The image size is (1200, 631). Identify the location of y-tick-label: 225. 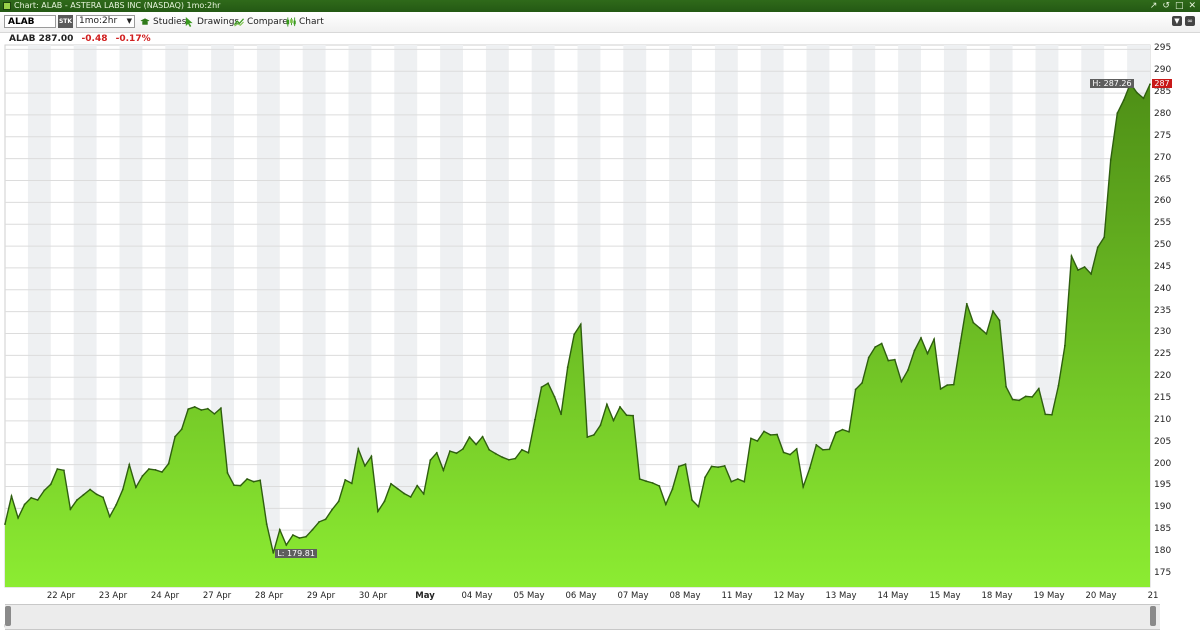
(1163, 354).